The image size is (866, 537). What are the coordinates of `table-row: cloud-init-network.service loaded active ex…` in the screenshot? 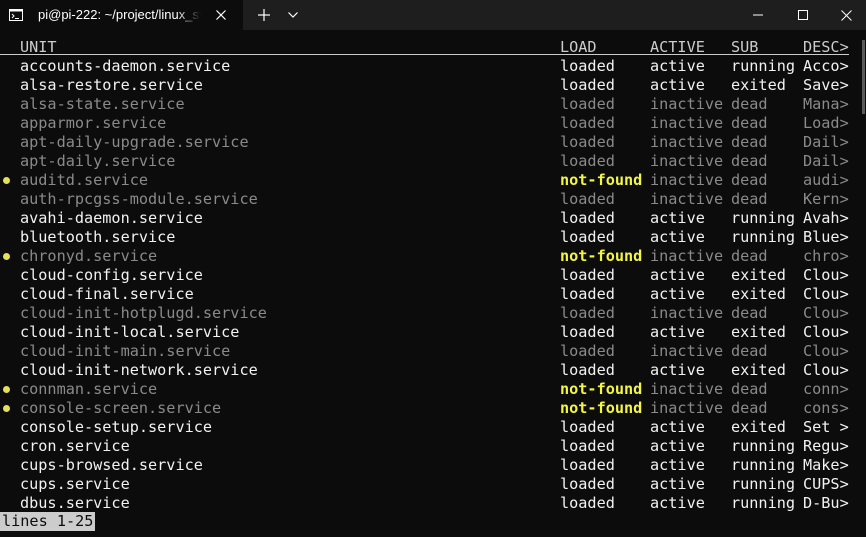 It's located at (424, 370).